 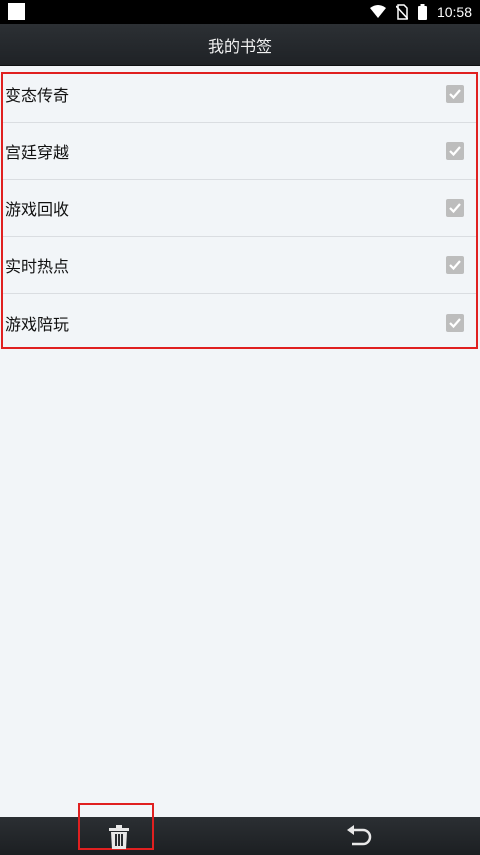 What do you see at coordinates (37, 152) in the screenshot?
I see `bookmark-label: 宫廷穿越` at bounding box center [37, 152].